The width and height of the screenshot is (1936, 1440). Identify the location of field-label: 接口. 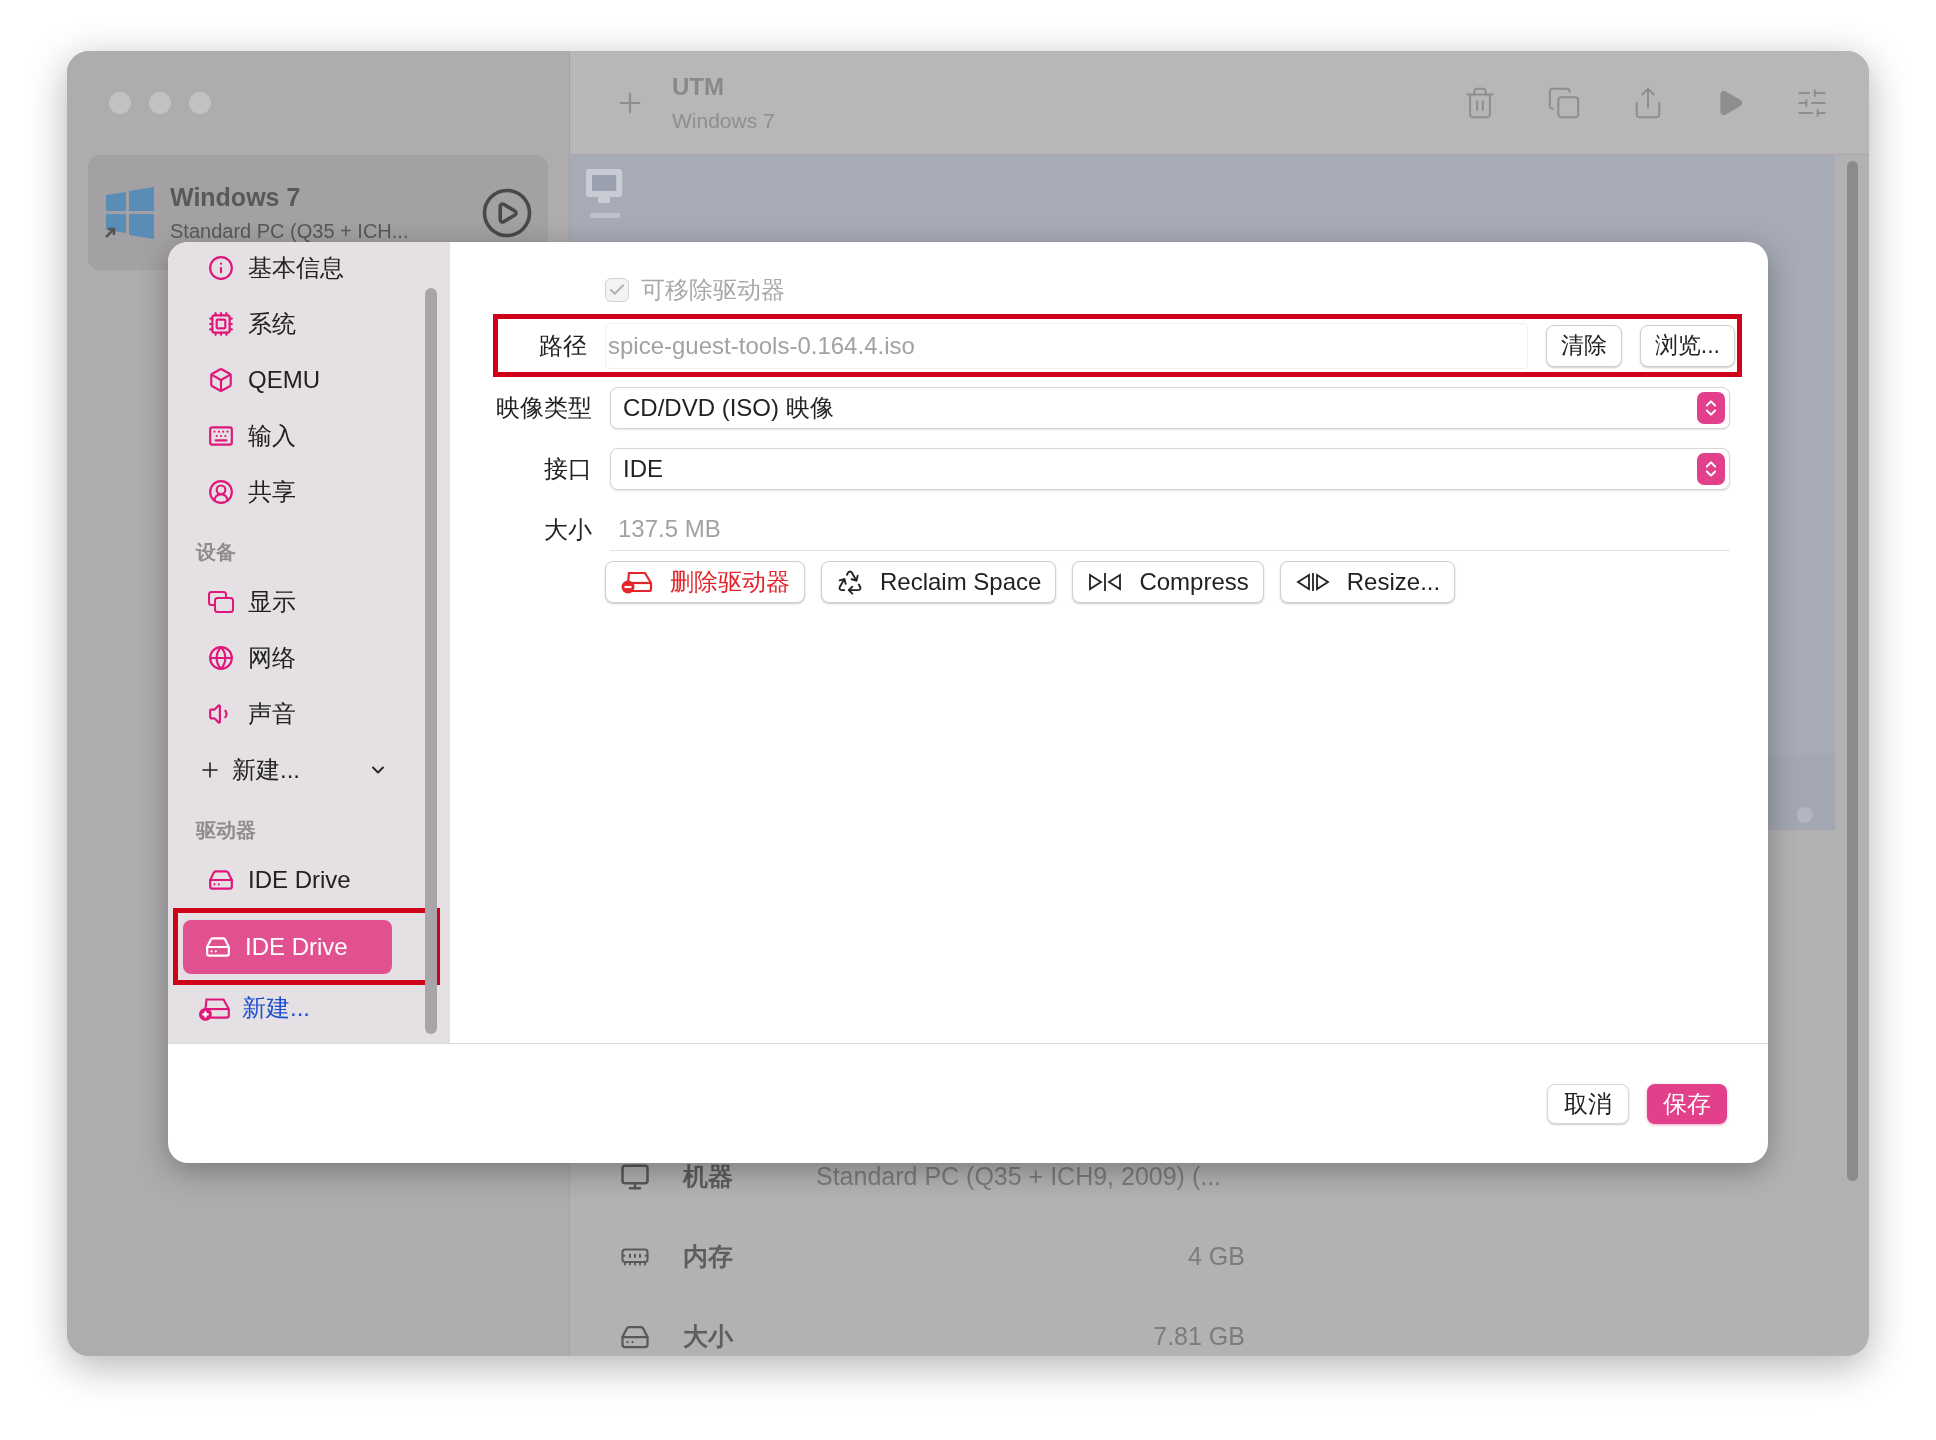
(567, 468).